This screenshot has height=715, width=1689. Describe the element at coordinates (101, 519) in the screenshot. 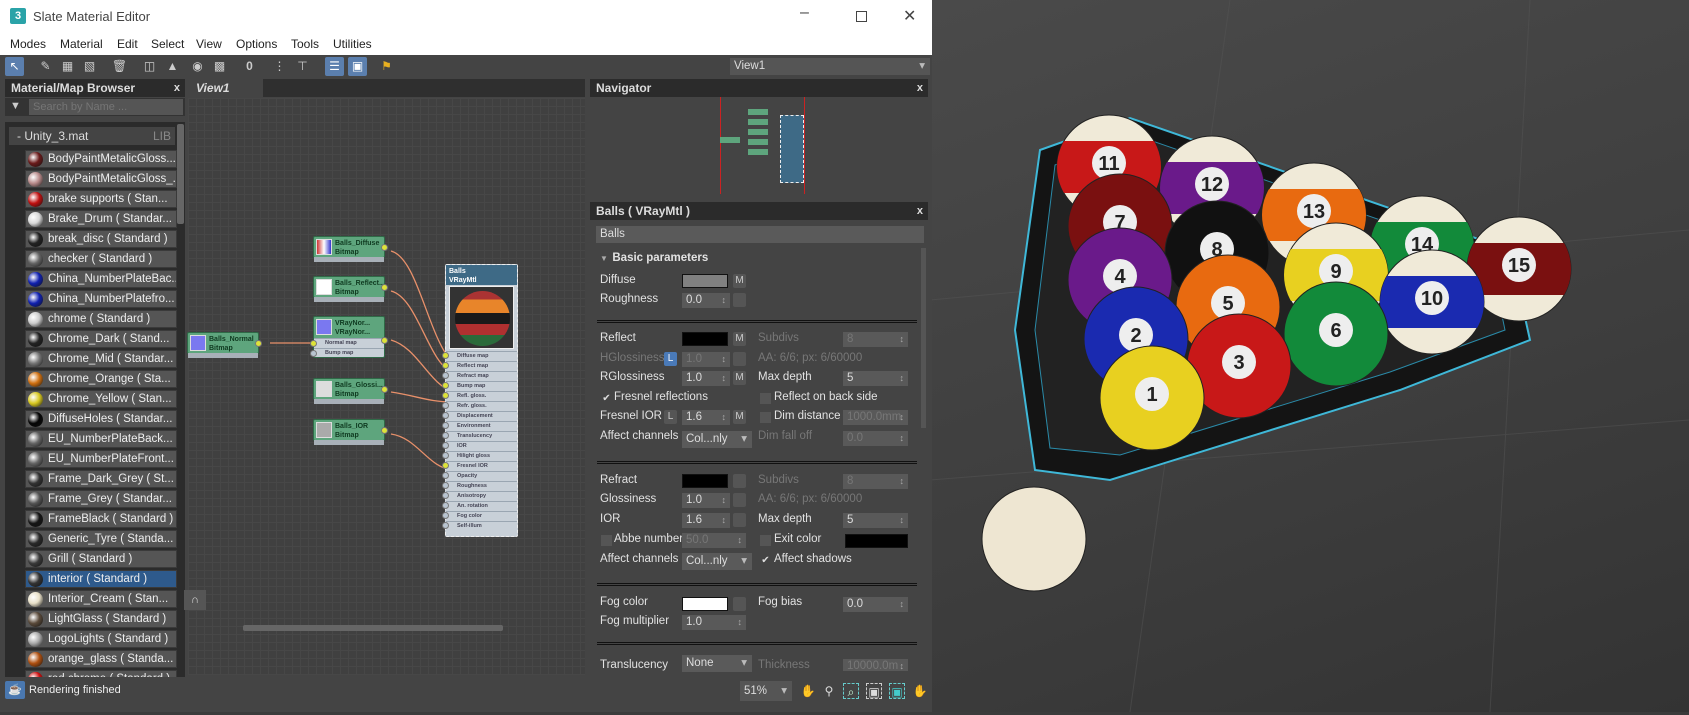

I see `material-list-item: FrameBlack ( Standard )` at that location.